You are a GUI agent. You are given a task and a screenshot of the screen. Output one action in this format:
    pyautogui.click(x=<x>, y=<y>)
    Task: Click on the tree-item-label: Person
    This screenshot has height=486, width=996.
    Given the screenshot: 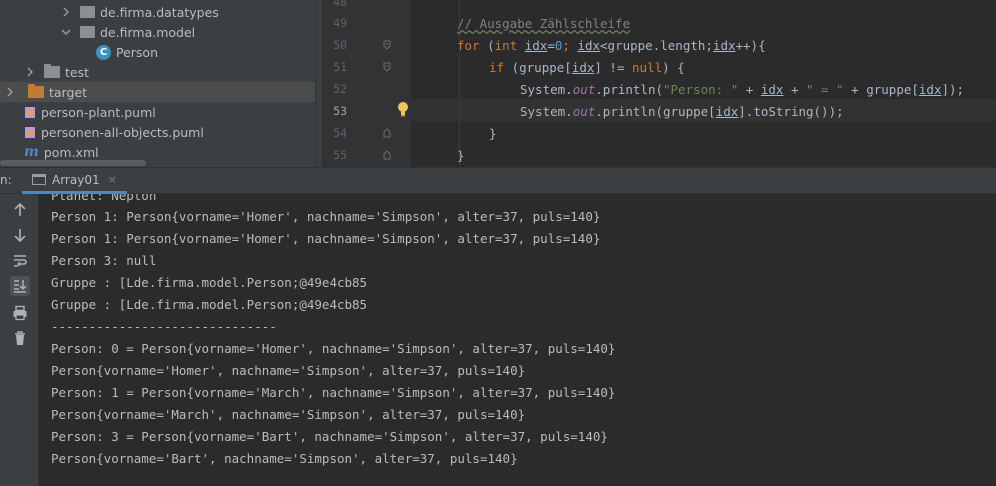 What is the action you would take?
    pyautogui.click(x=137, y=52)
    